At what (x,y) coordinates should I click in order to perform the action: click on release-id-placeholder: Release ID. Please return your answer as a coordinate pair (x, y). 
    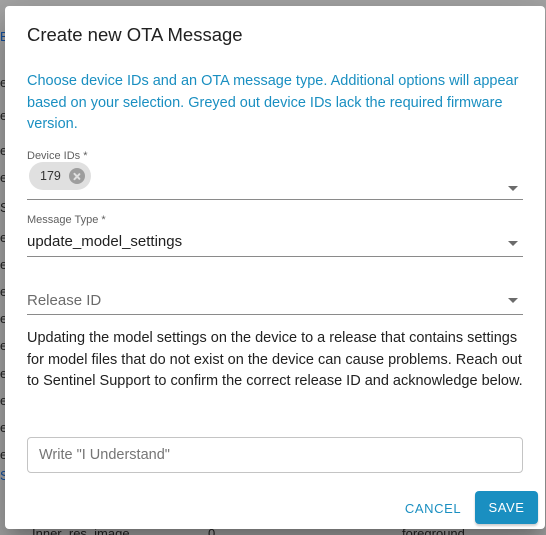
    Looking at the image, I should click on (64, 300).